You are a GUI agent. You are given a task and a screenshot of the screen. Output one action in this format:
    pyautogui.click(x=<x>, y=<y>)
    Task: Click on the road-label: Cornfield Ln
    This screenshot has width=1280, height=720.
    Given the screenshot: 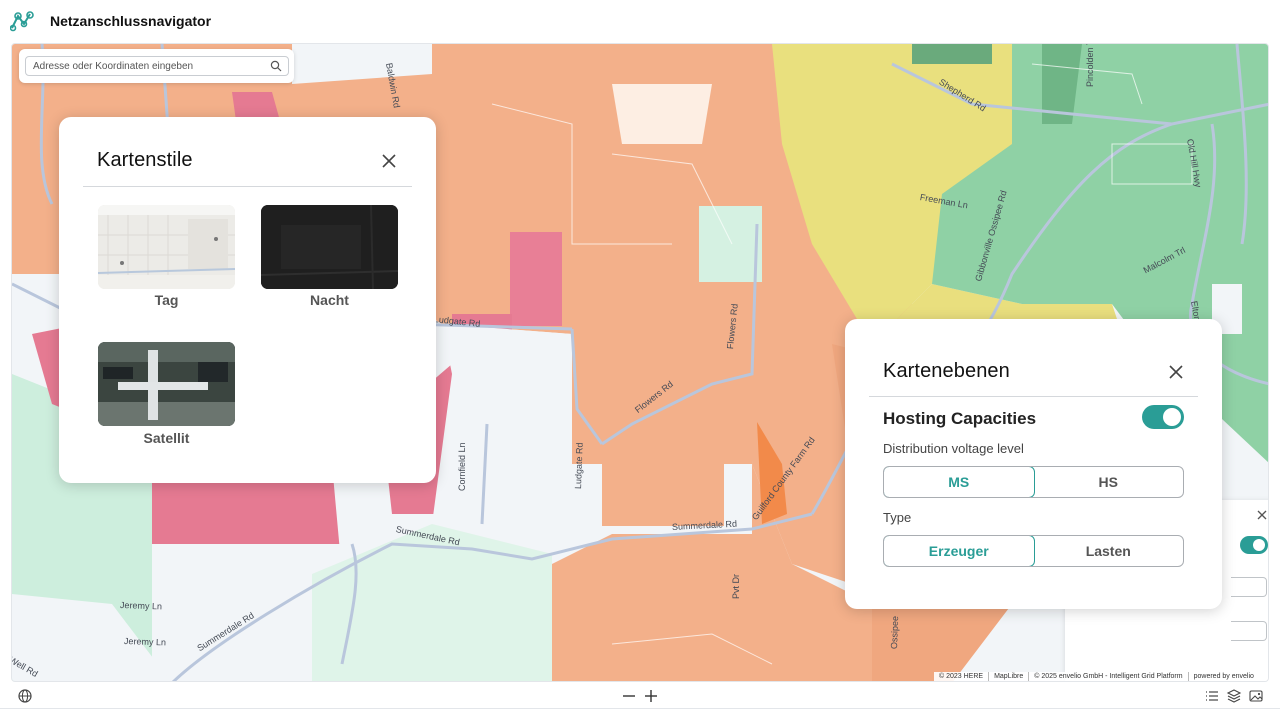 What is the action you would take?
    pyautogui.click(x=462, y=466)
    